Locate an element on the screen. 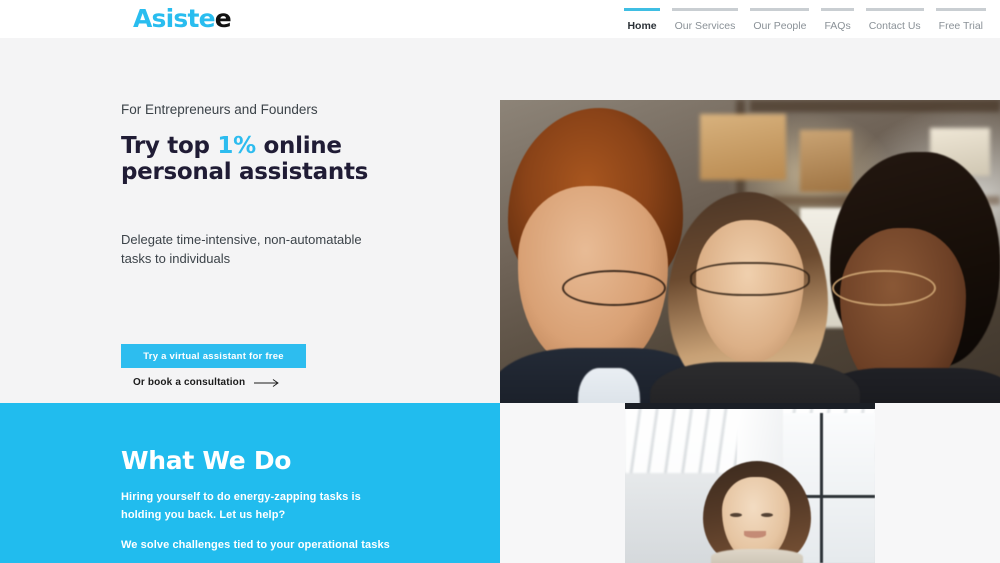 The image size is (1000, 563). photo2-top-strip is located at coordinates (750, 406).